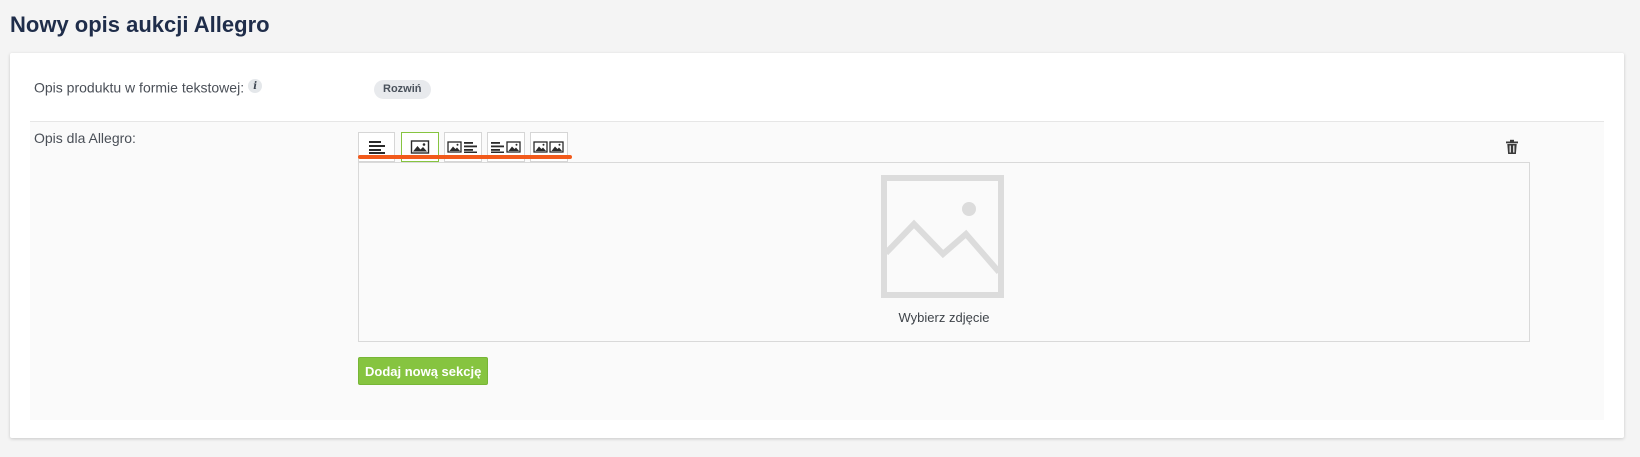  Describe the element at coordinates (140, 24) in the screenshot. I see `page-title: Nowy opis aukcji Allegro` at that location.